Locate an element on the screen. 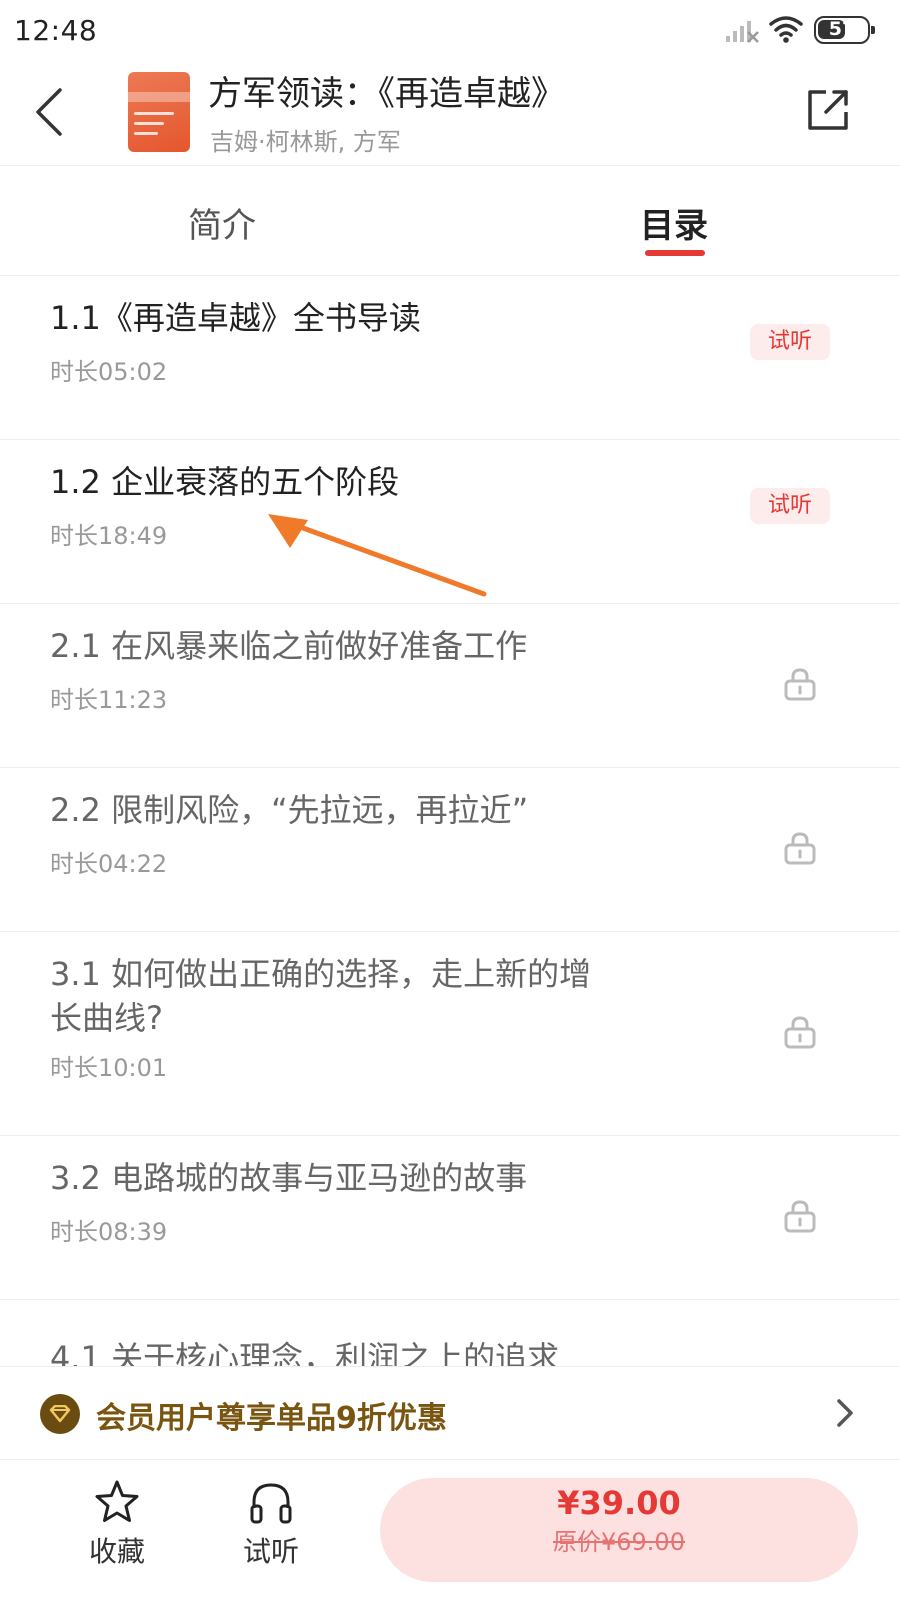 Image resolution: width=900 pixels, height=1600 pixels. member-banner: 会员用户尊享单品9折优惠 is located at coordinates (450, 1413).